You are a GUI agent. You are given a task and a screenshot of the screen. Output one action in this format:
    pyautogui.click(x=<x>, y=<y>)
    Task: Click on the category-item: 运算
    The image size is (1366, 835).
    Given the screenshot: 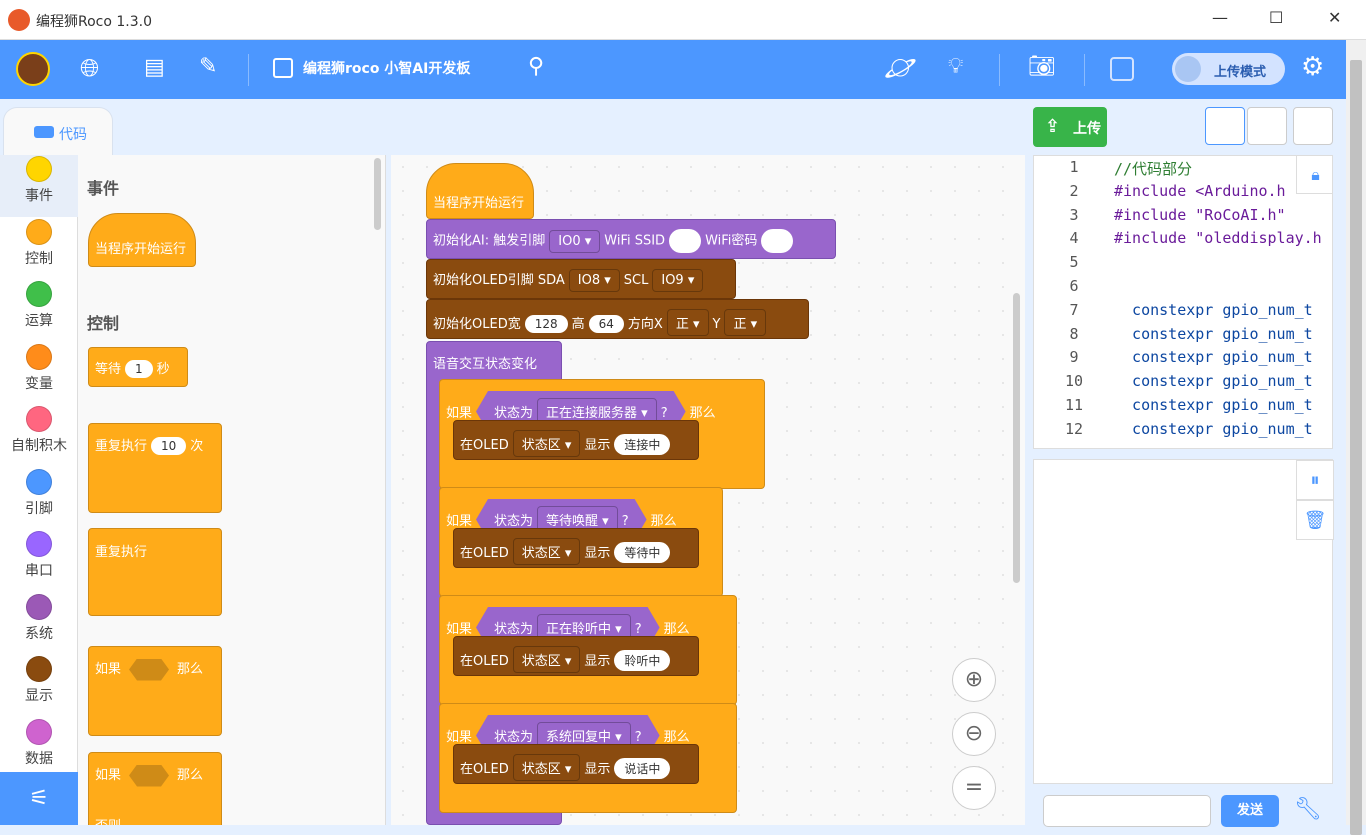 What is the action you would take?
    pyautogui.click(x=39, y=311)
    